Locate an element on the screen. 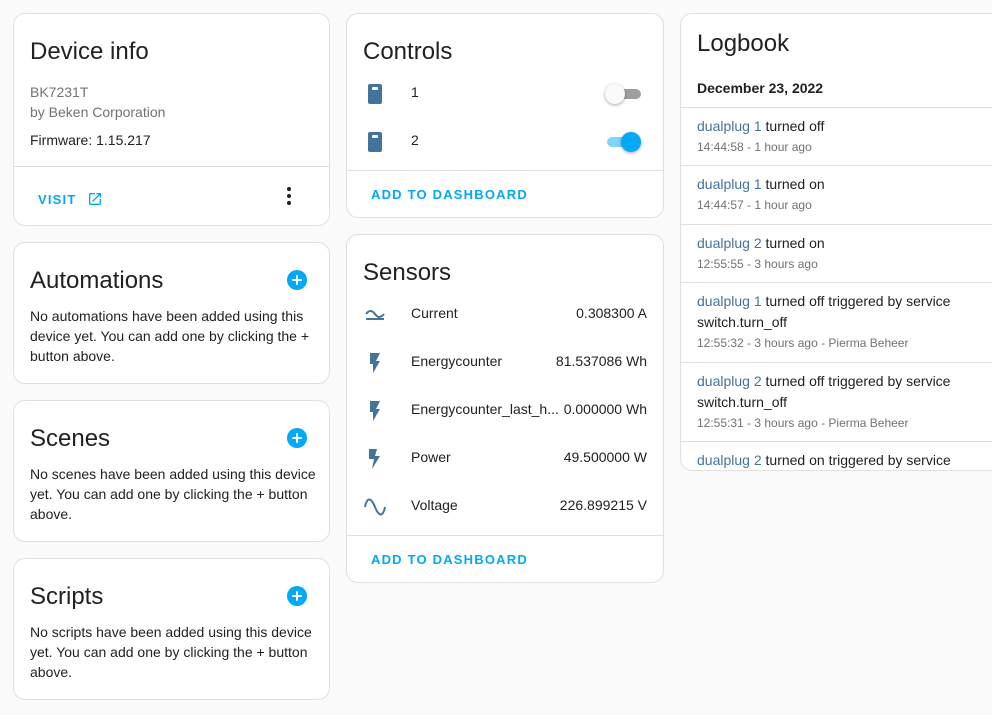 This screenshot has height=715, width=992. control-row: 2 is located at coordinates (505, 142).